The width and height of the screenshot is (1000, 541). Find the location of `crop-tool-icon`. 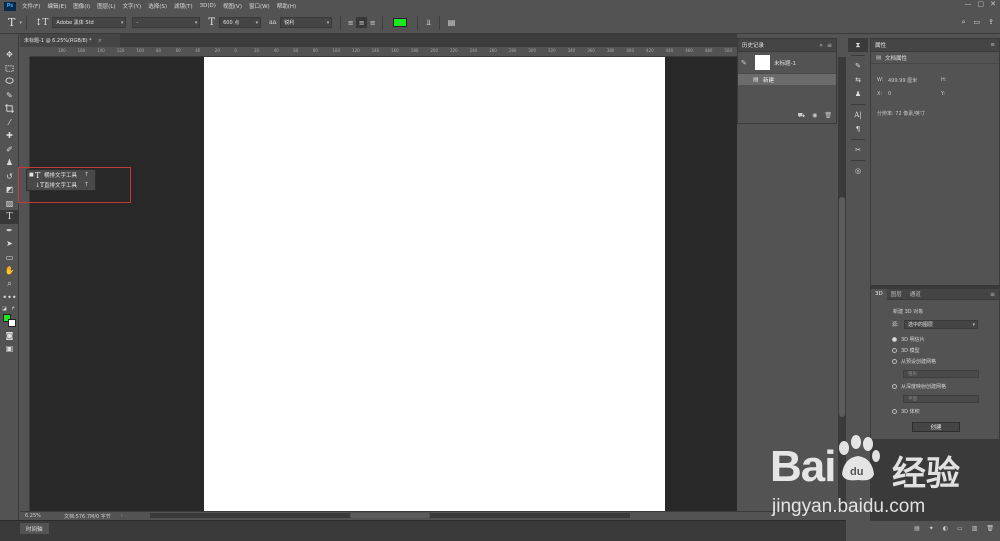

crop-tool-icon is located at coordinates (9, 109).